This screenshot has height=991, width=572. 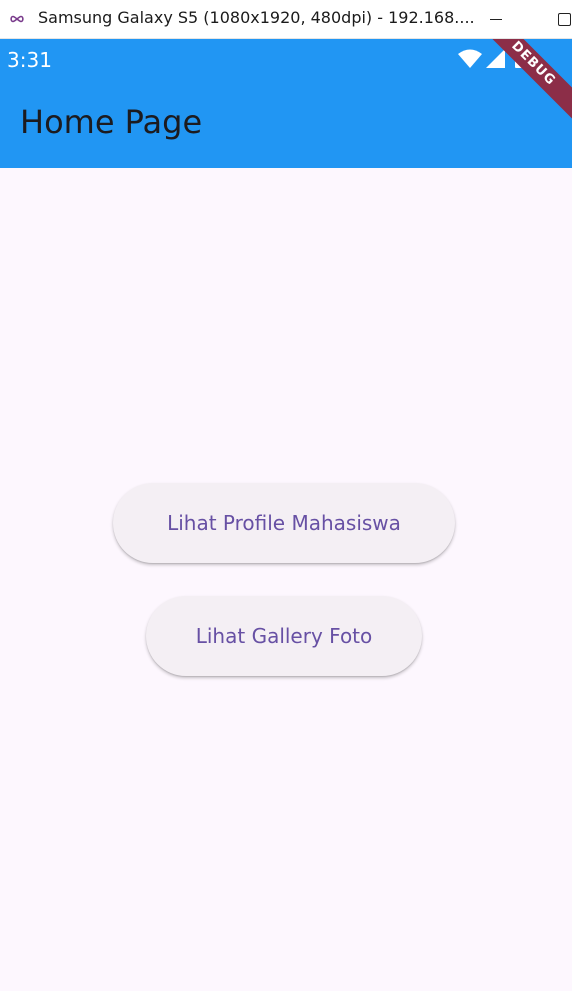 I want to click on app-bar: 3:31 DEBUG Home Page, so click(x=286, y=103).